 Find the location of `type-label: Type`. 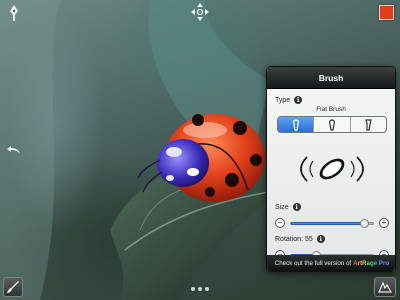

type-label: Type is located at coordinates (283, 100).